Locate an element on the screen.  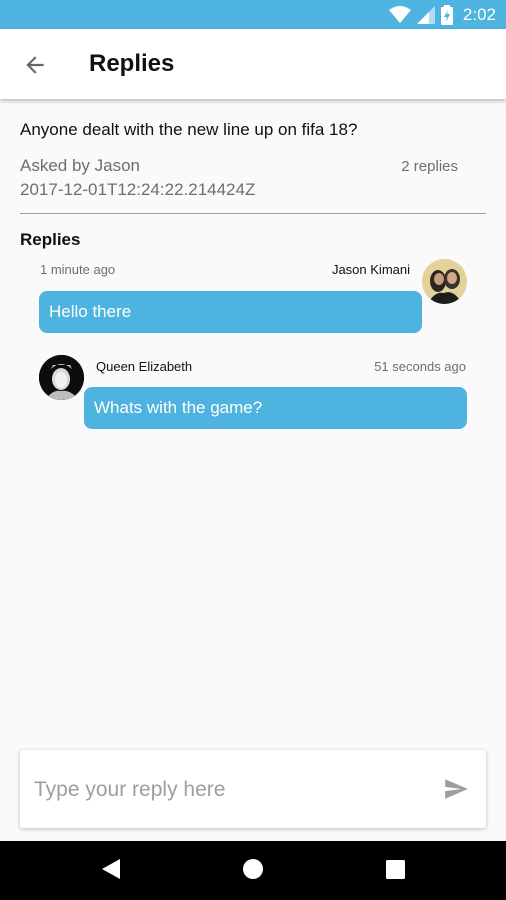
reply-time: 51 seconds ago is located at coordinates (420, 366).